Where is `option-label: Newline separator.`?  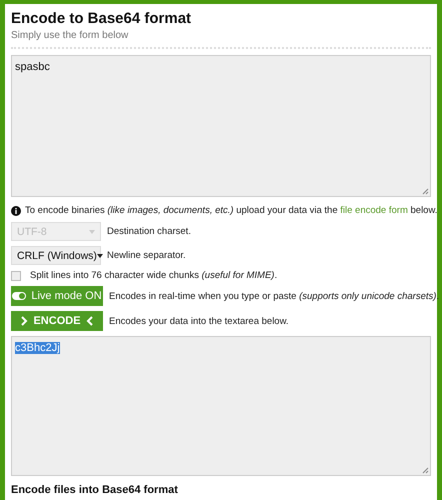 option-label: Newline separator. is located at coordinates (146, 255).